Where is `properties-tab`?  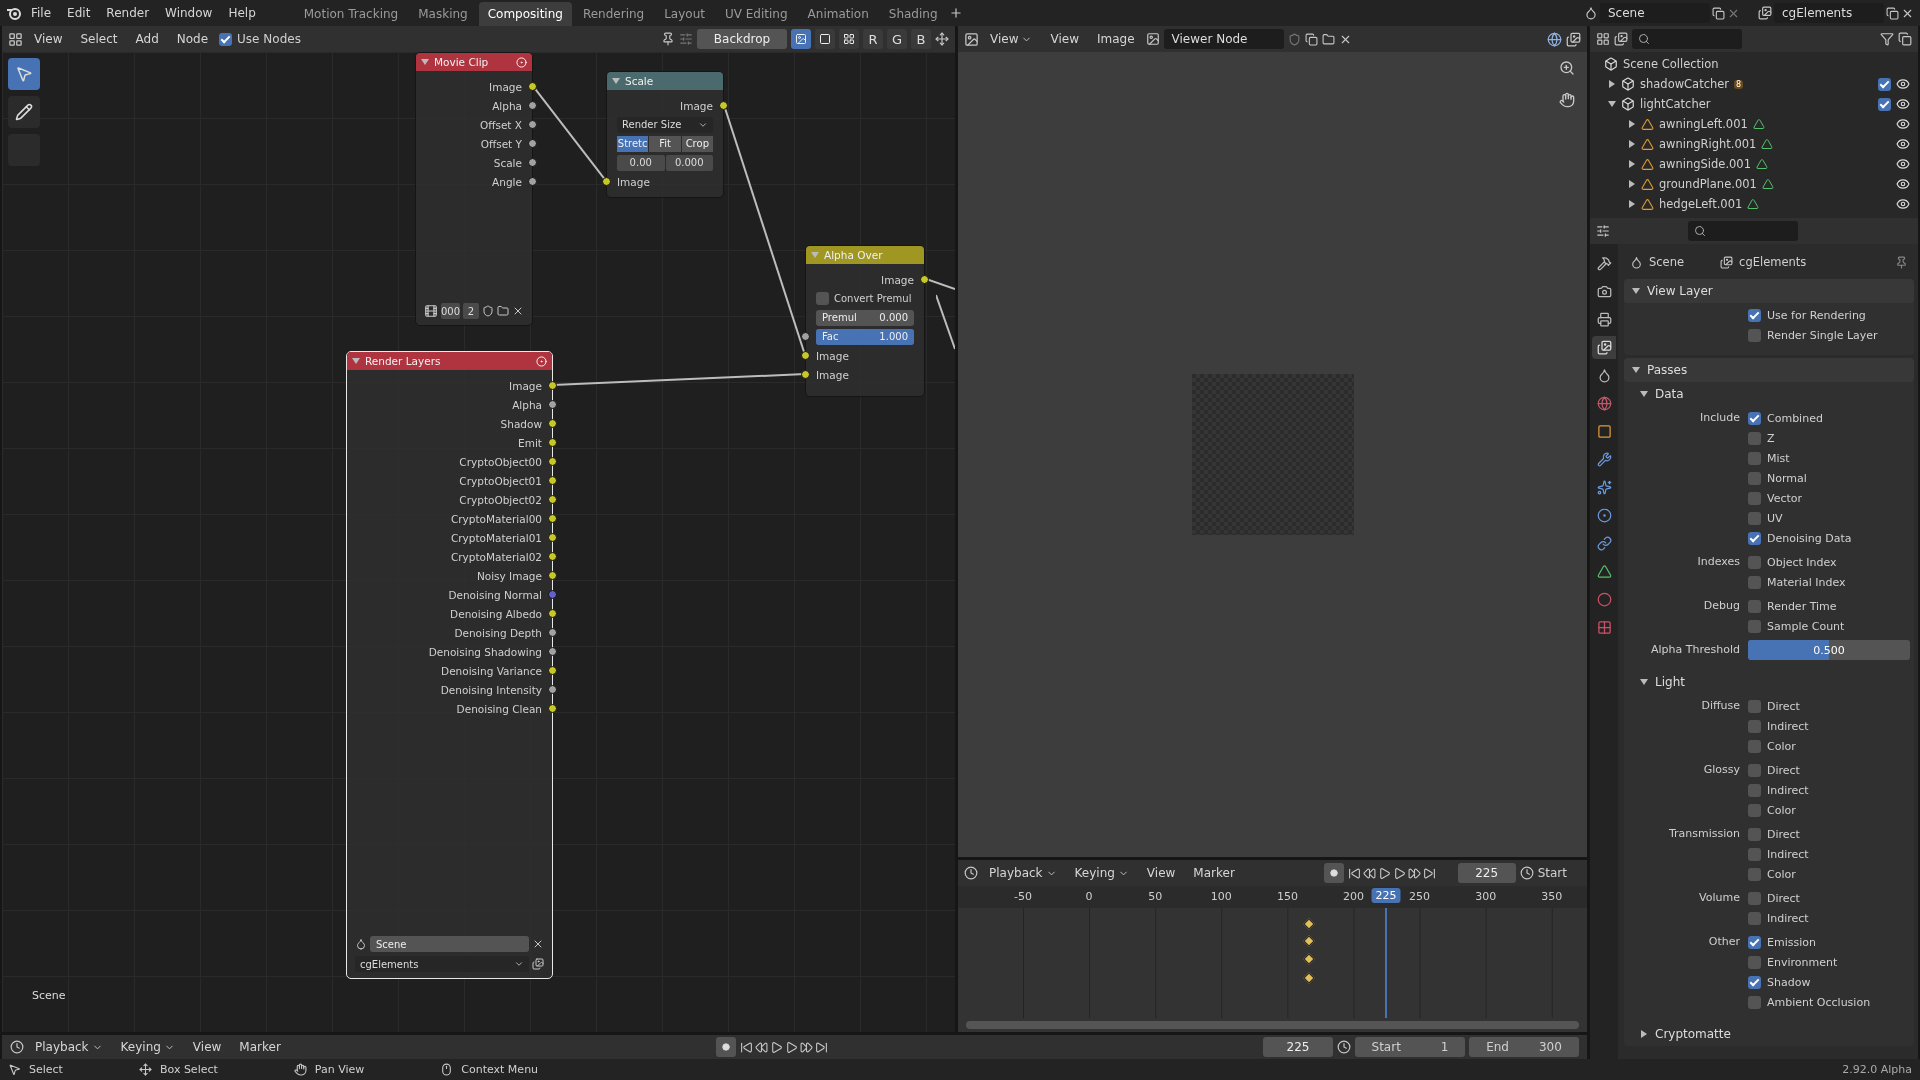
properties-tab is located at coordinates (1604, 347).